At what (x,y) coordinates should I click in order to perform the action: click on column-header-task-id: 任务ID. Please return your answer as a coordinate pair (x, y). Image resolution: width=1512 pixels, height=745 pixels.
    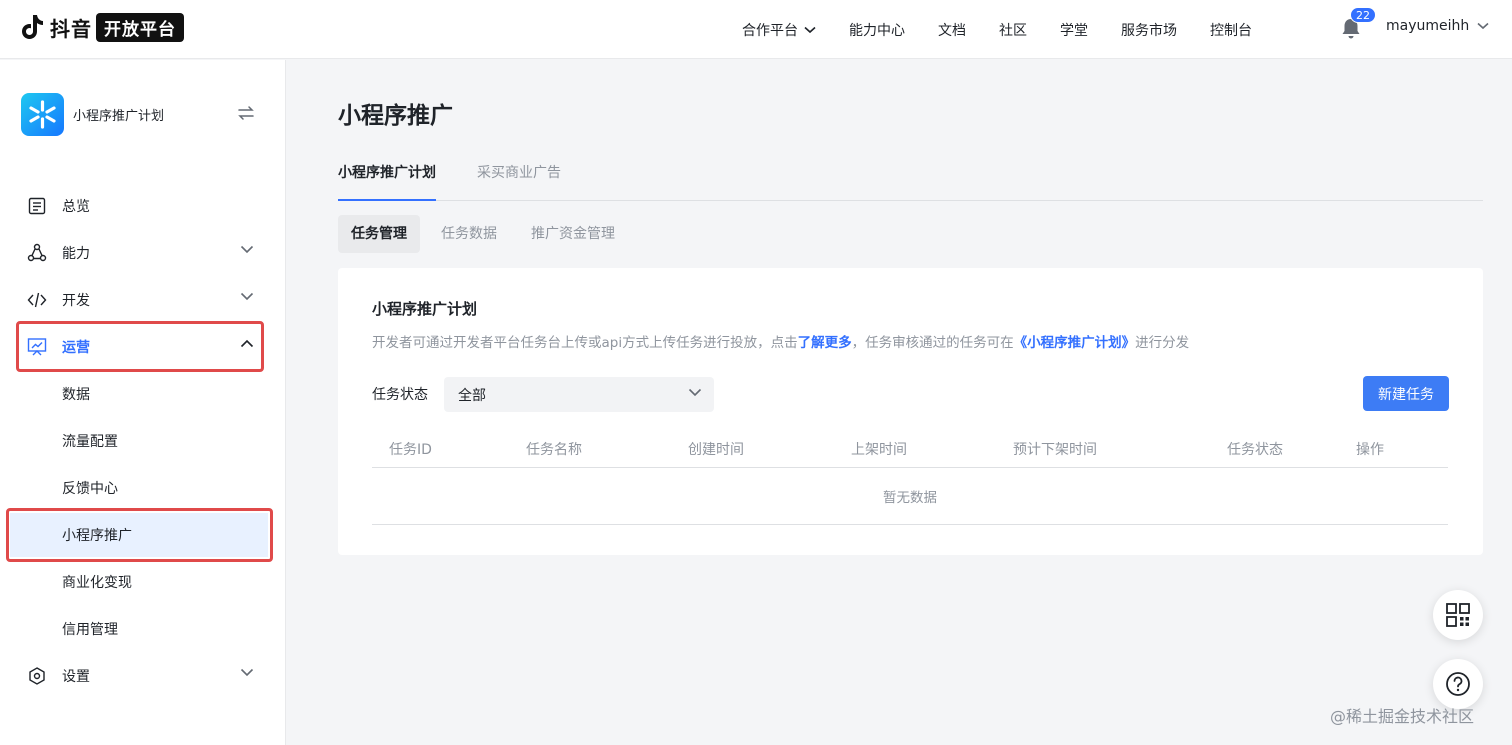
    Looking at the image, I should click on (410, 450).